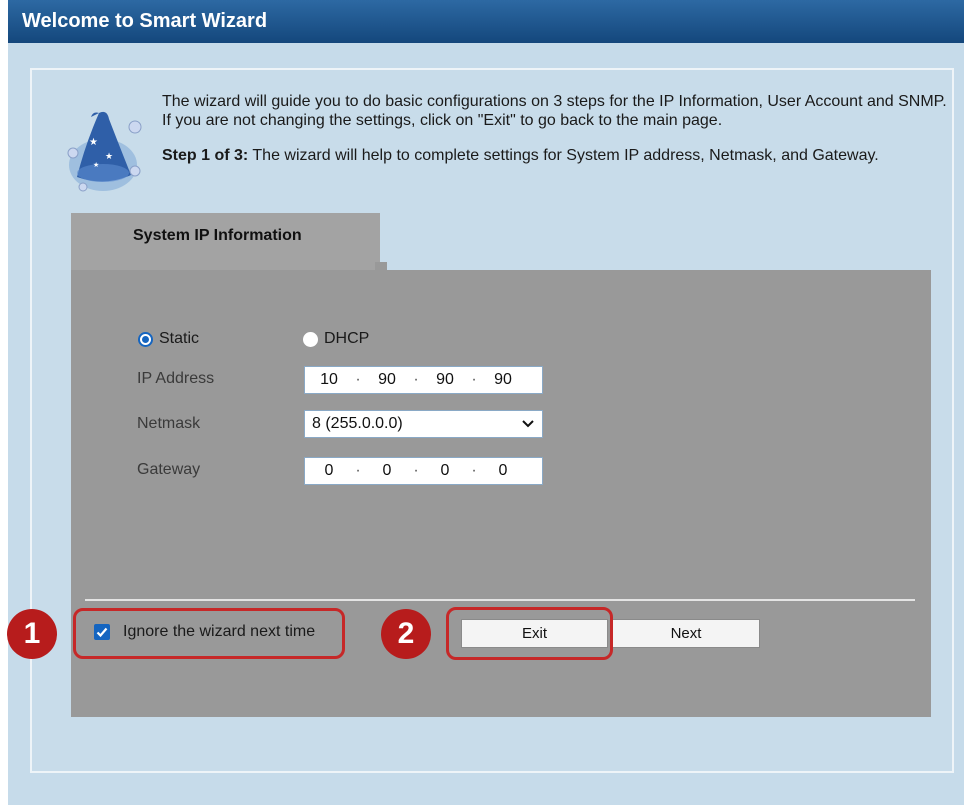 This screenshot has width=964, height=805. What do you see at coordinates (528, 428) in the screenshot?
I see `chevron-down-icon` at bounding box center [528, 428].